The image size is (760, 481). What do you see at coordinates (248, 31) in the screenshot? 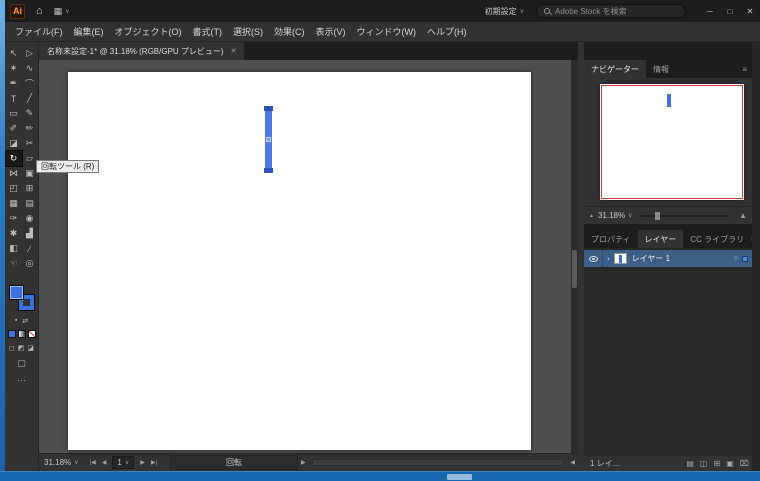
I see `menu-select: 選択(S)` at bounding box center [248, 31].